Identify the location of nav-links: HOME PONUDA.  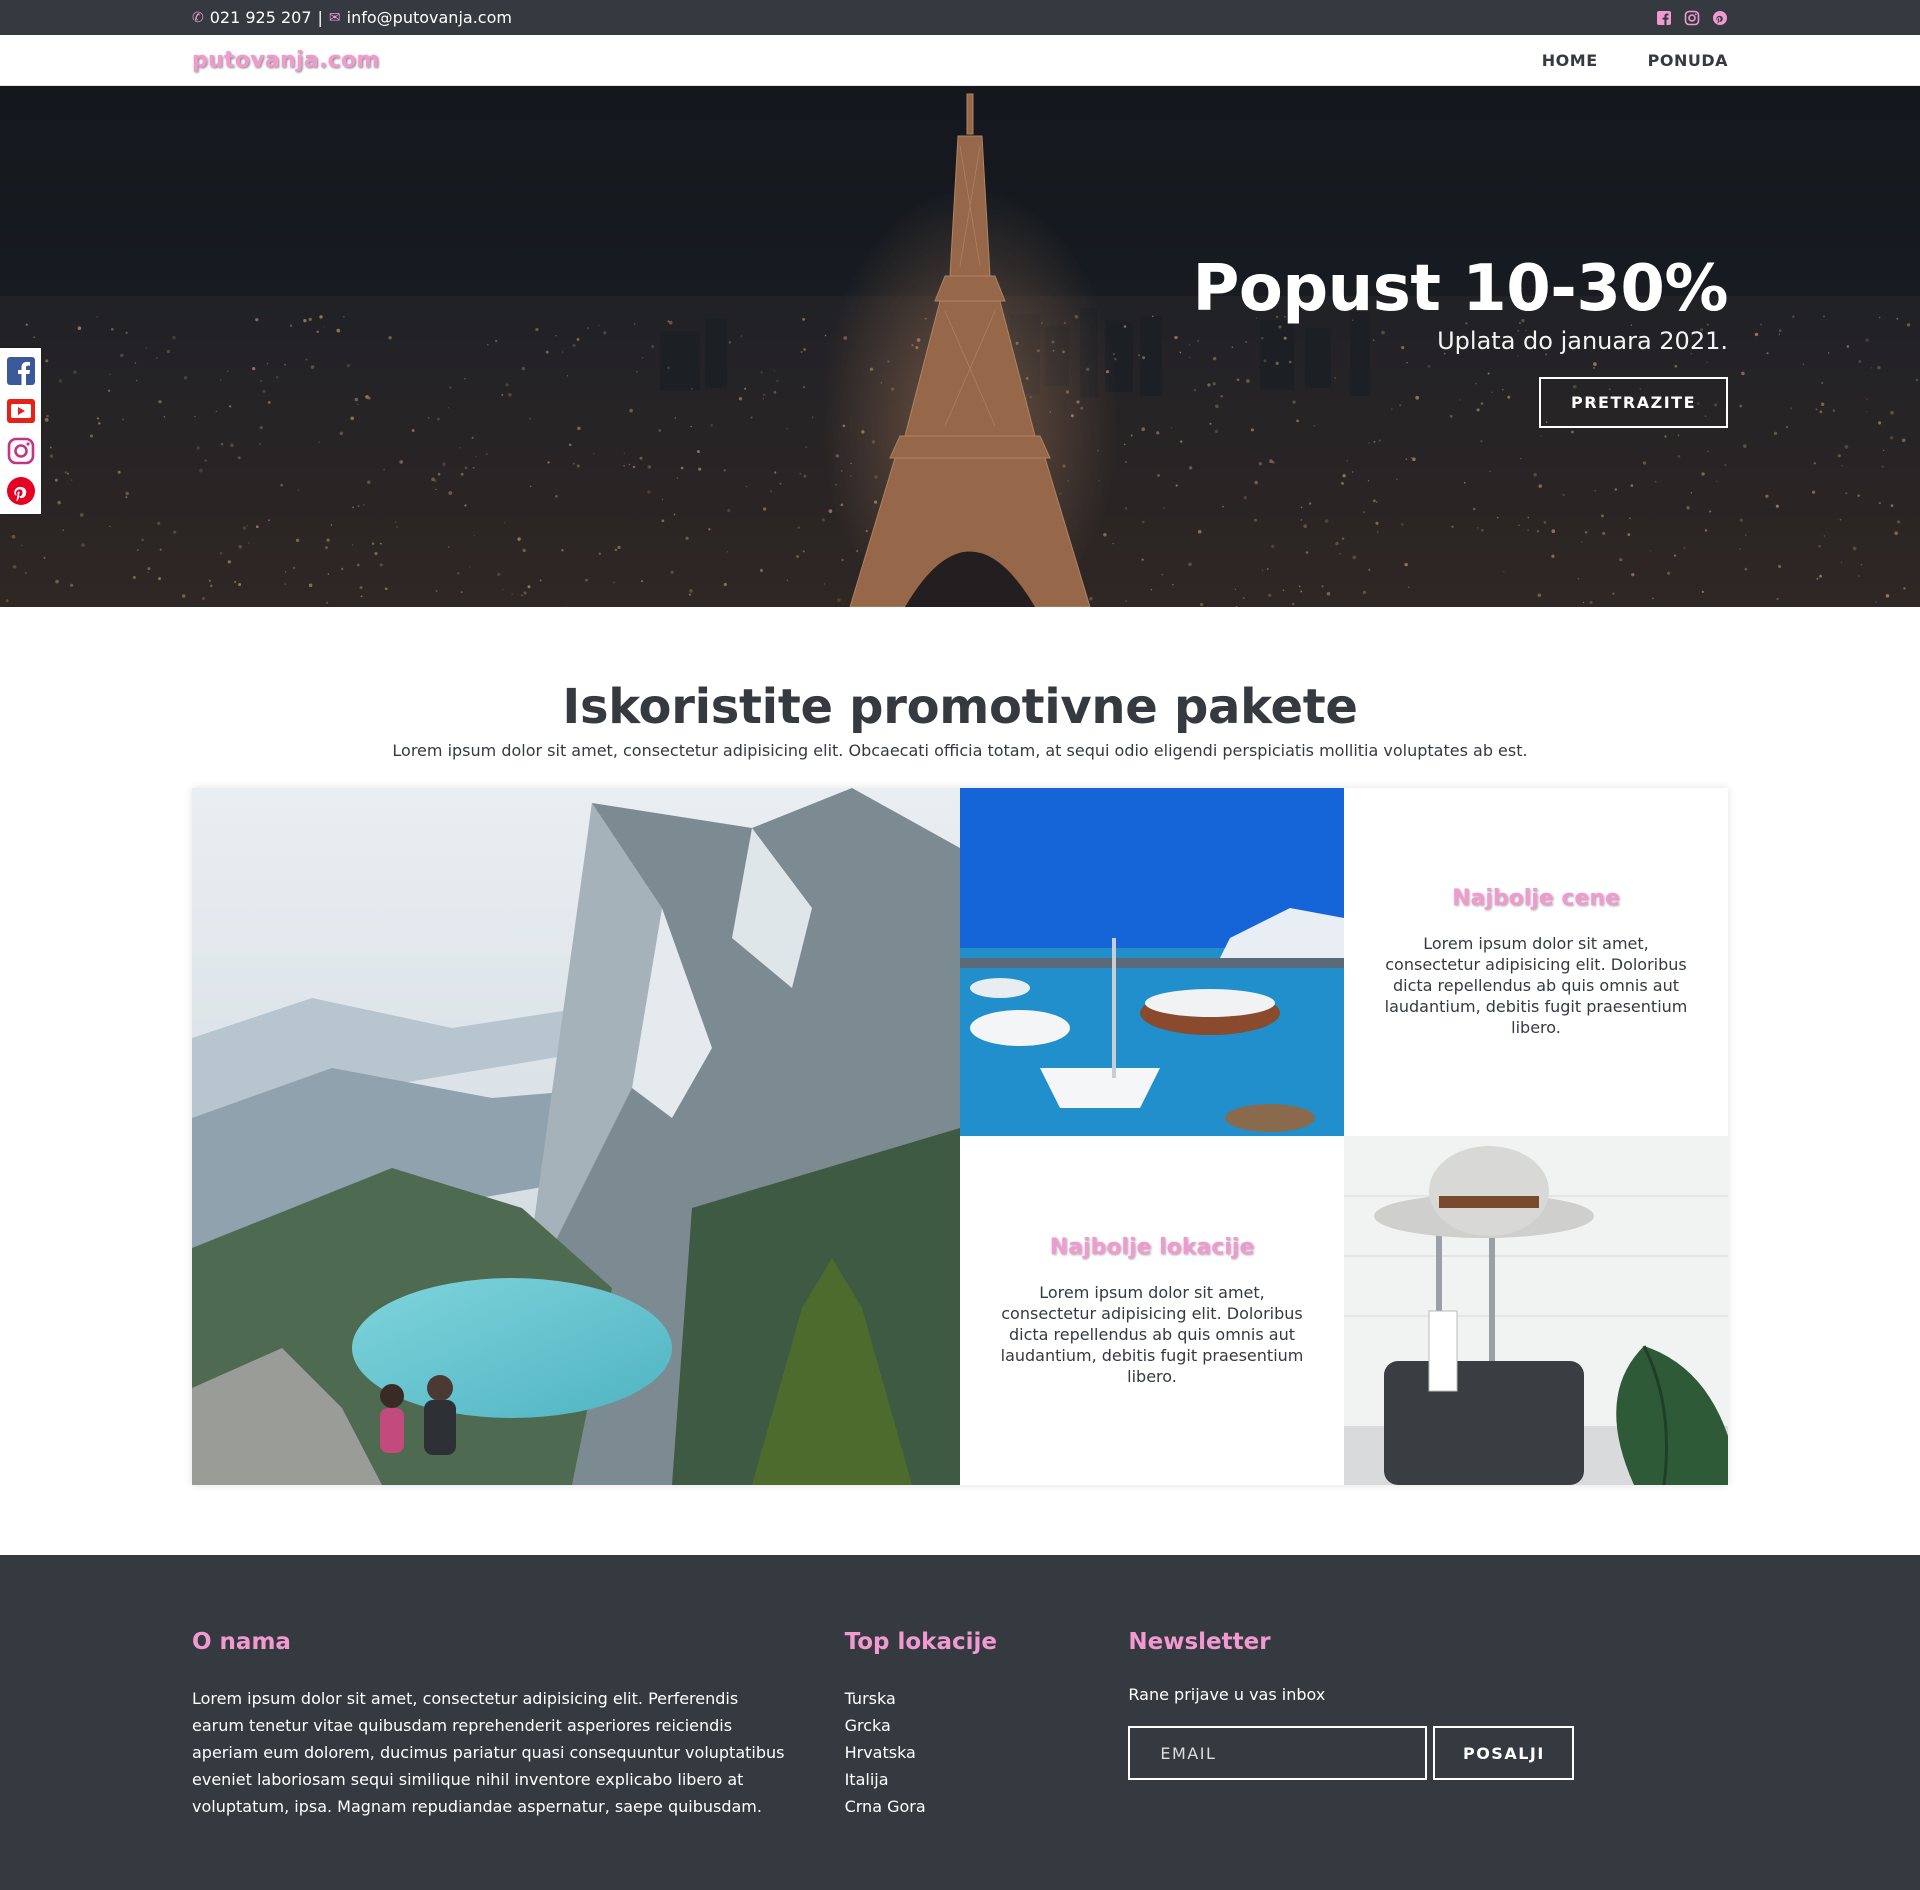
(1635, 60).